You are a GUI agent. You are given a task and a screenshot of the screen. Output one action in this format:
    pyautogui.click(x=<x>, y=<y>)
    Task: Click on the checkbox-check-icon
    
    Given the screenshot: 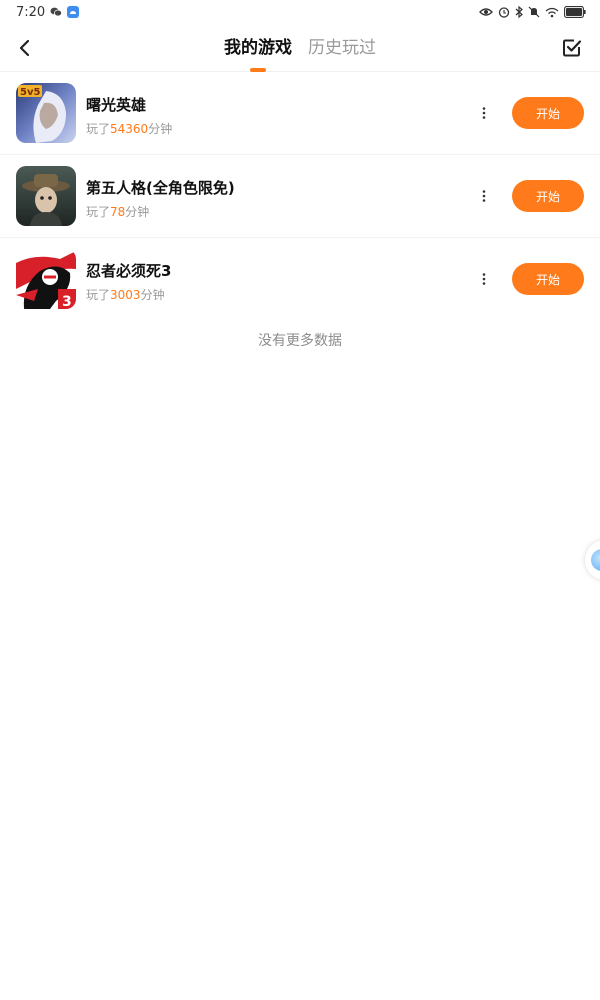 What is the action you would take?
    pyautogui.click(x=572, y=48)
    